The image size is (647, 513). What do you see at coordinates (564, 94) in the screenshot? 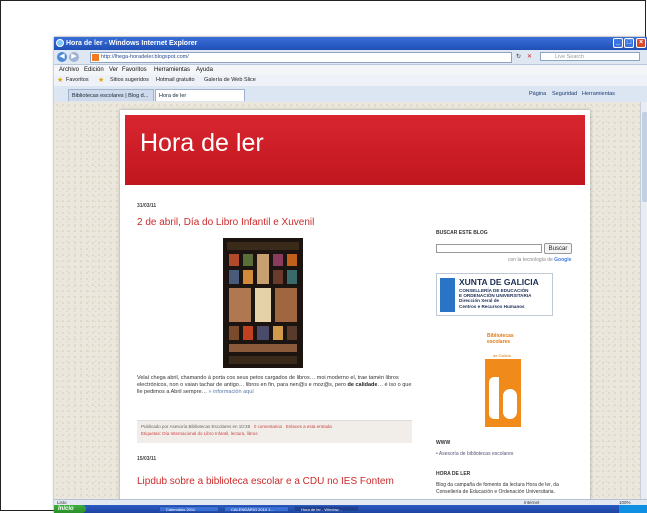
I see `security-menu: Seguridad` at bounding box center [564, 94].